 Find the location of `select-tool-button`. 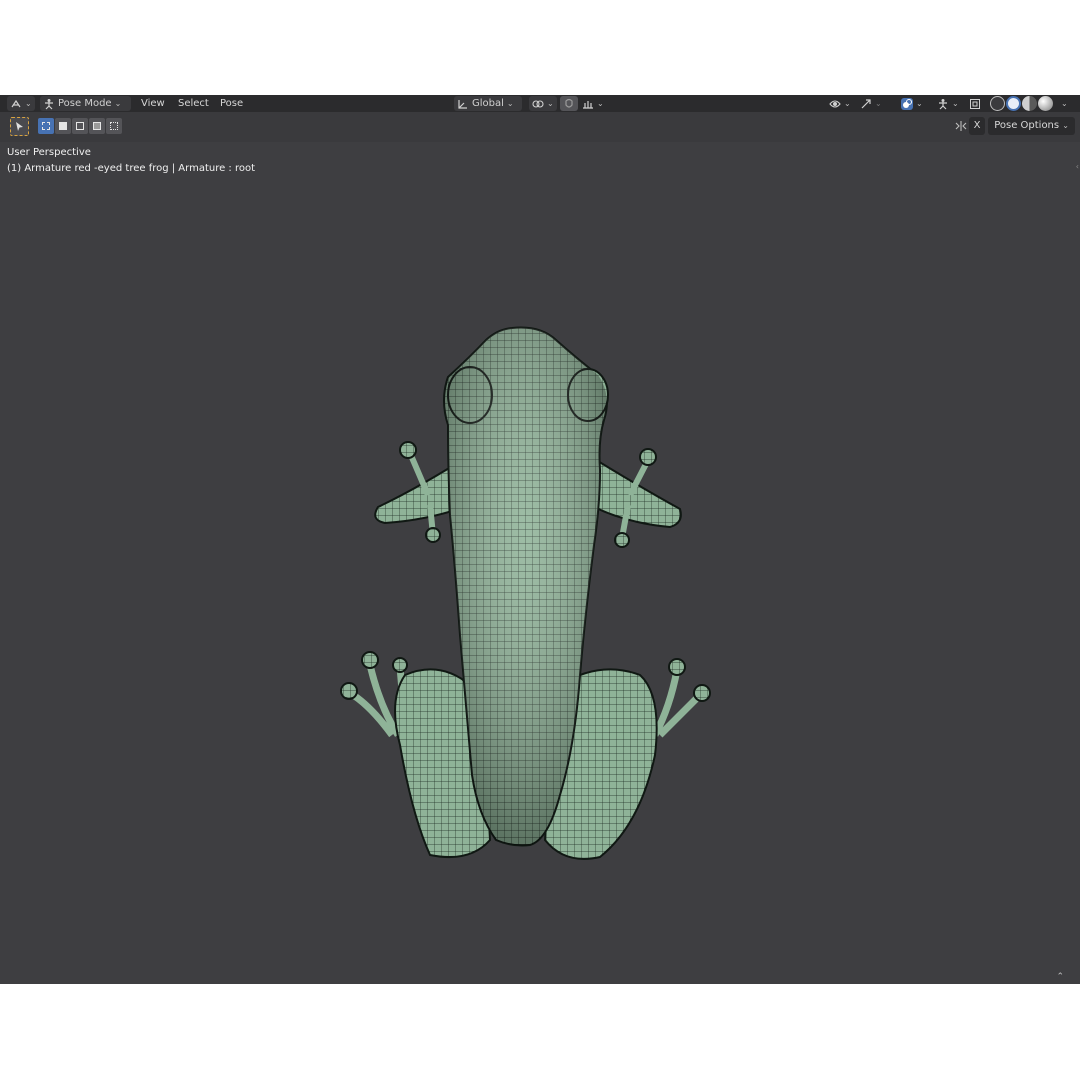

select-tool-button is located at coordinates (19, 126).